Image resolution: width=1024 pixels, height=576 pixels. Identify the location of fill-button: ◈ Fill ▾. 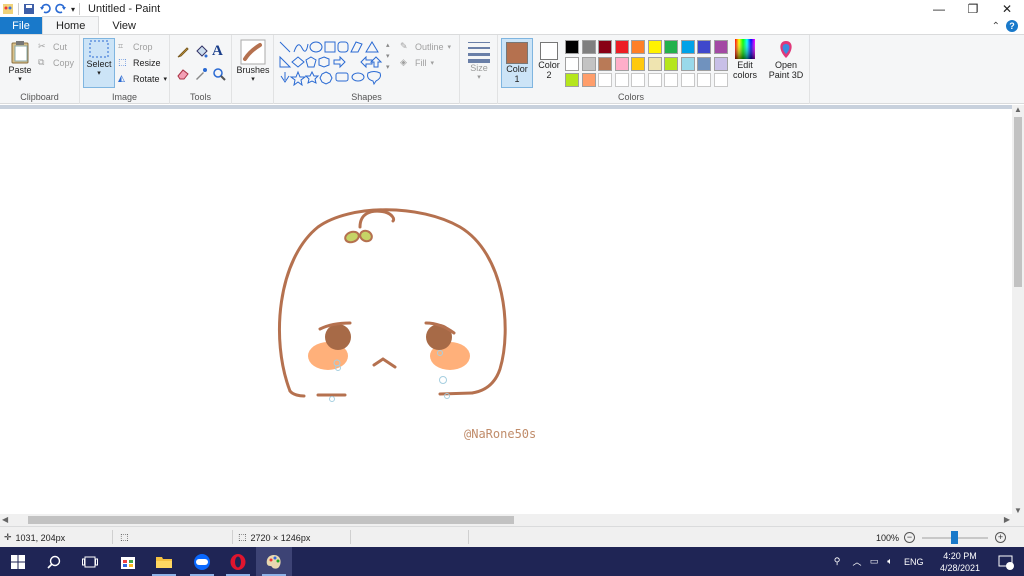
(417, 62).